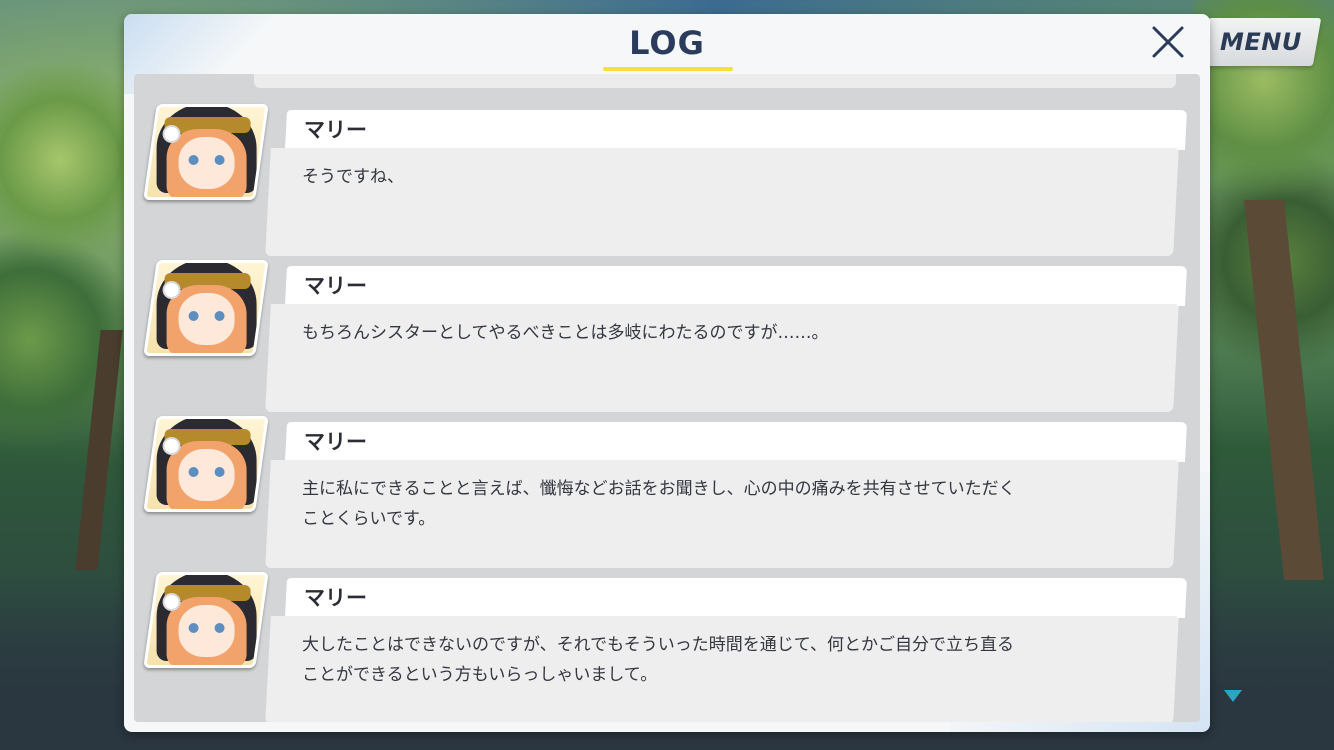 This screenshot has height=750, width=1334. I want to click on menu-button: MENU, so click(1260, 42).